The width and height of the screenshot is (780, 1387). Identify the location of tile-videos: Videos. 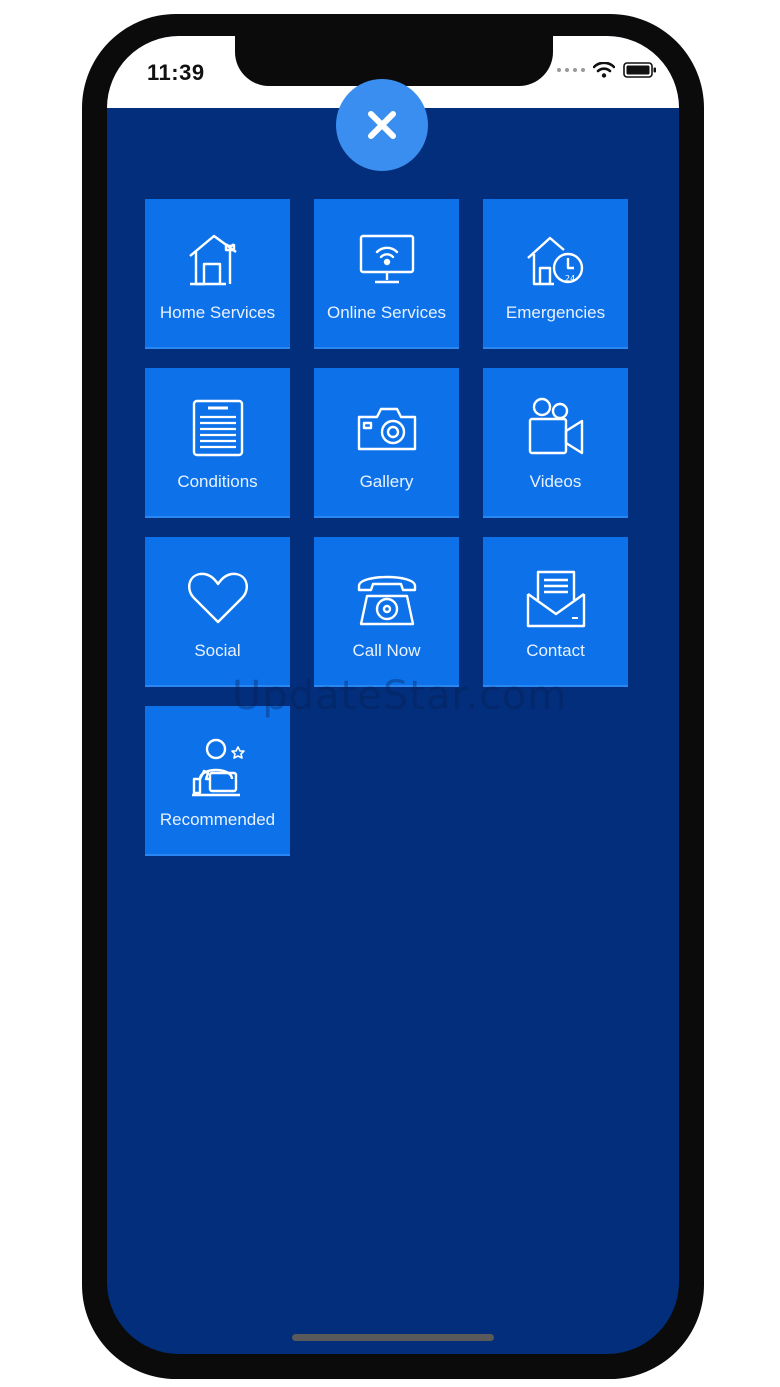
(555, 443).